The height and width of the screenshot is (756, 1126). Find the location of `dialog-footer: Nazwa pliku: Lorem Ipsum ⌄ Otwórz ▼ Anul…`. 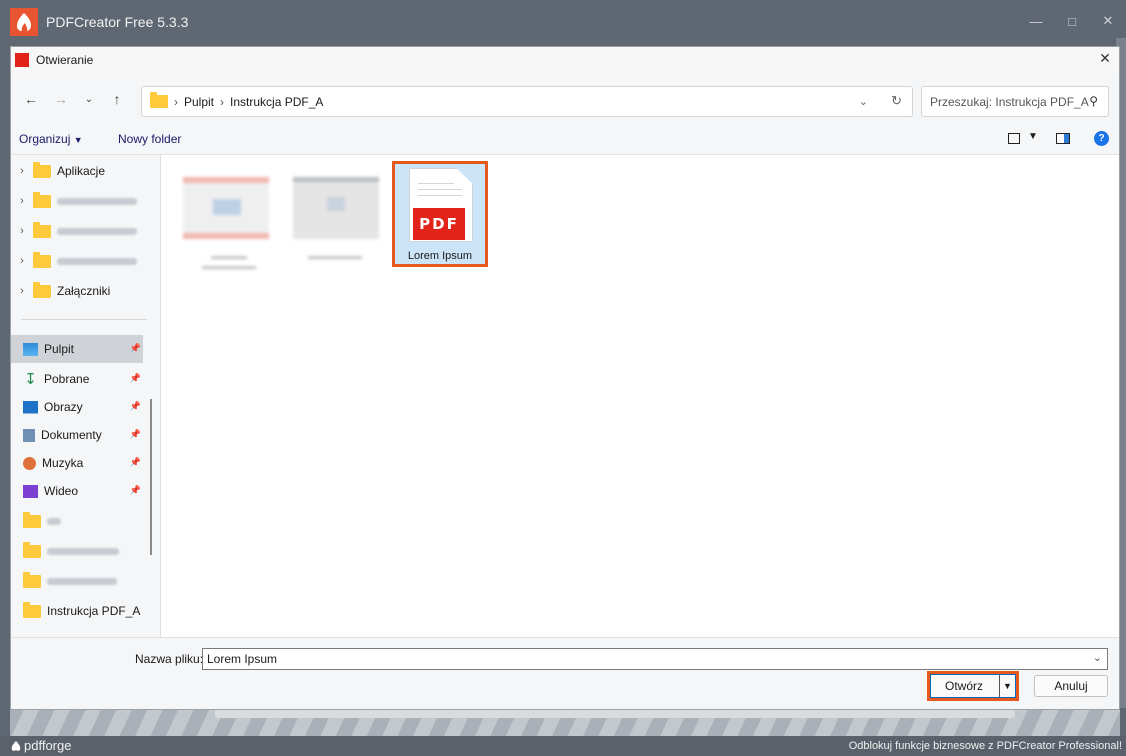

dialog-footer: Nazwa pliku: Lorem Ipsum ⌄ Otwórz ▼ Anul… is located at coordinates (565, 673).